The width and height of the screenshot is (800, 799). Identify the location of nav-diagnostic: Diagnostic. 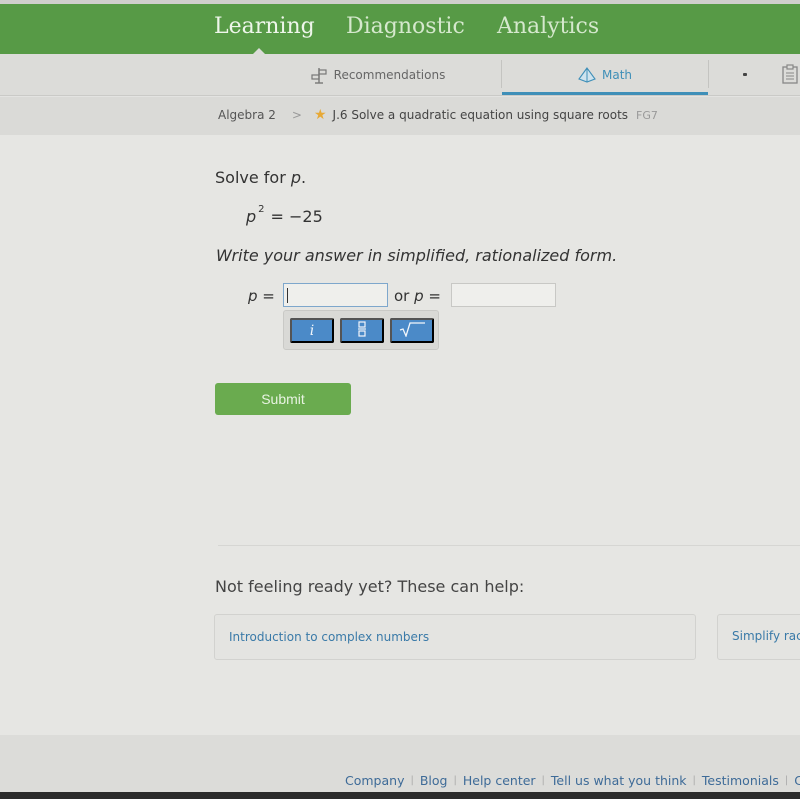
(405, 26).